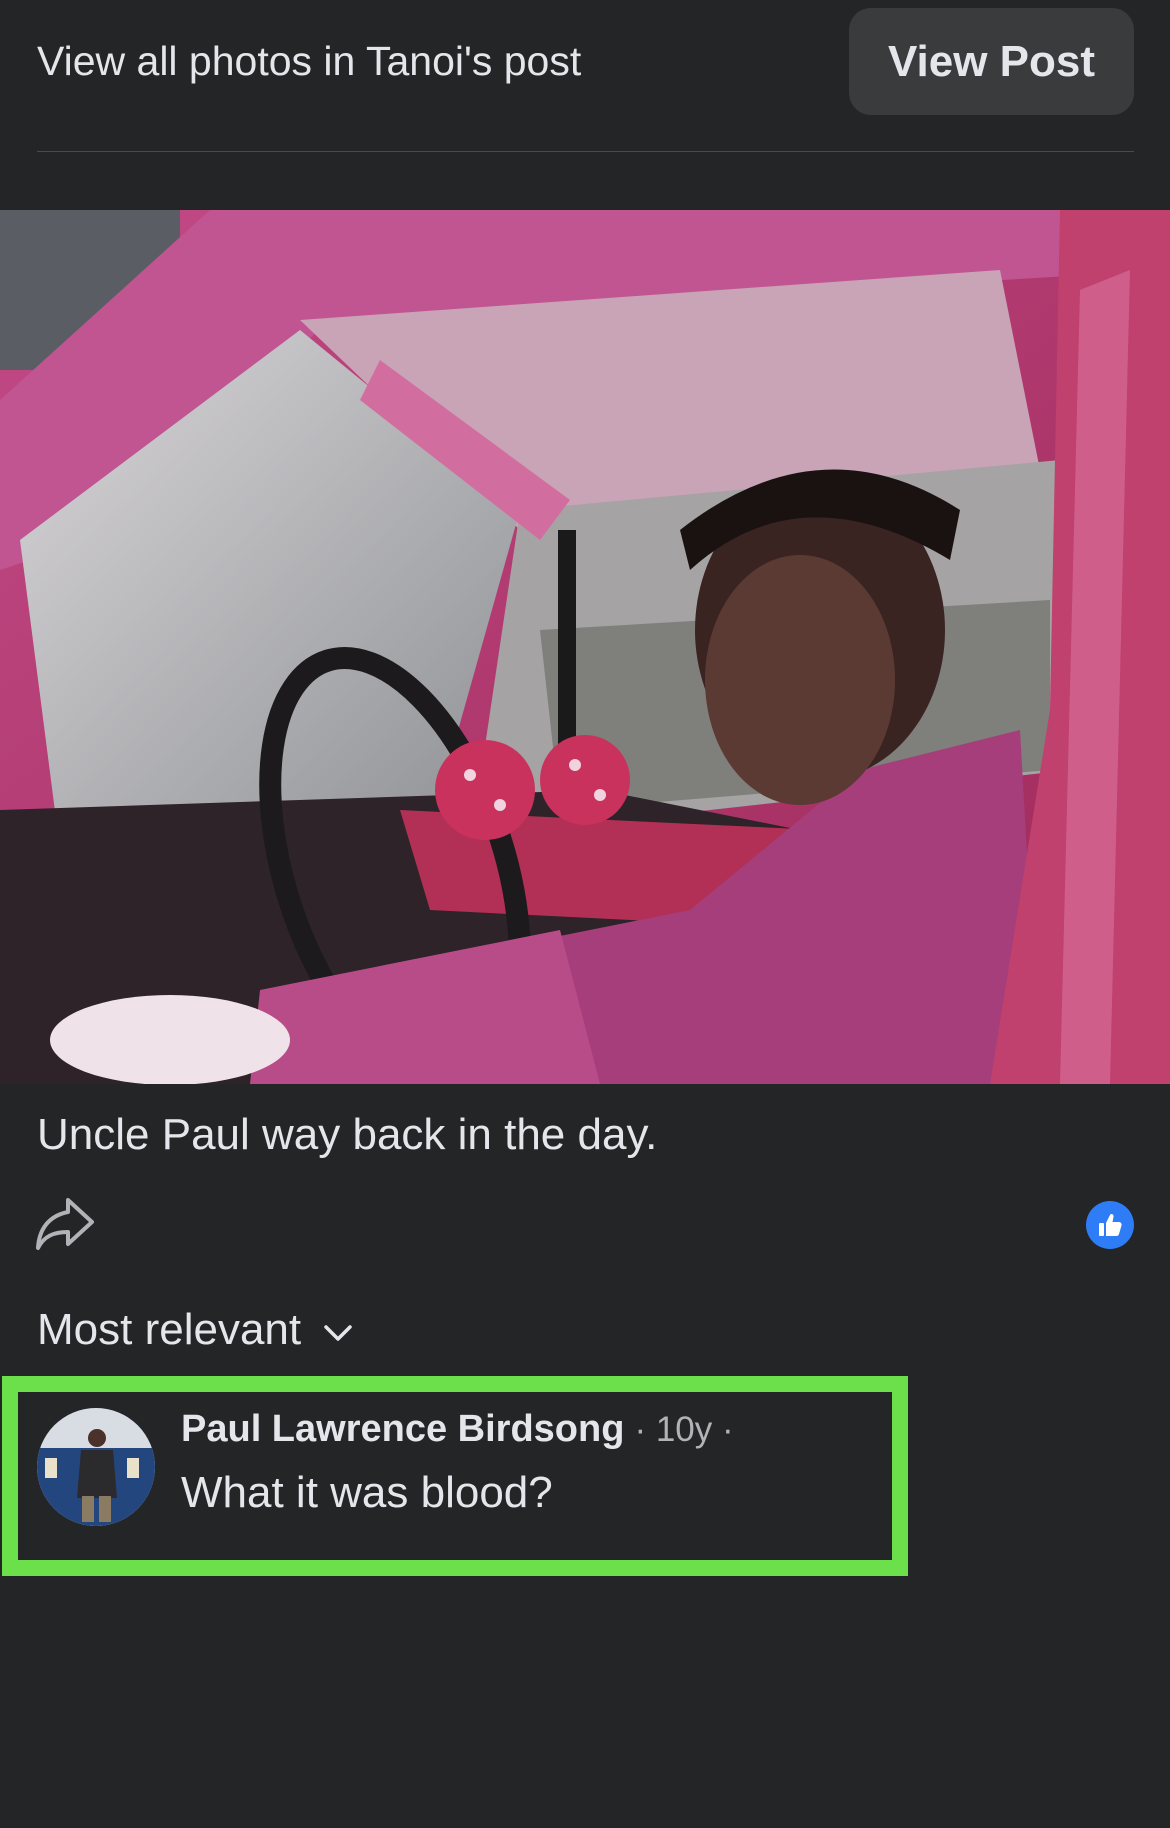 Image resolution: width=1170 pixels, height=1828 pixels. What do you see at coordinates (96, 1467) in the screenshot?
I see `avatar` at bounding box center [96, 1467].